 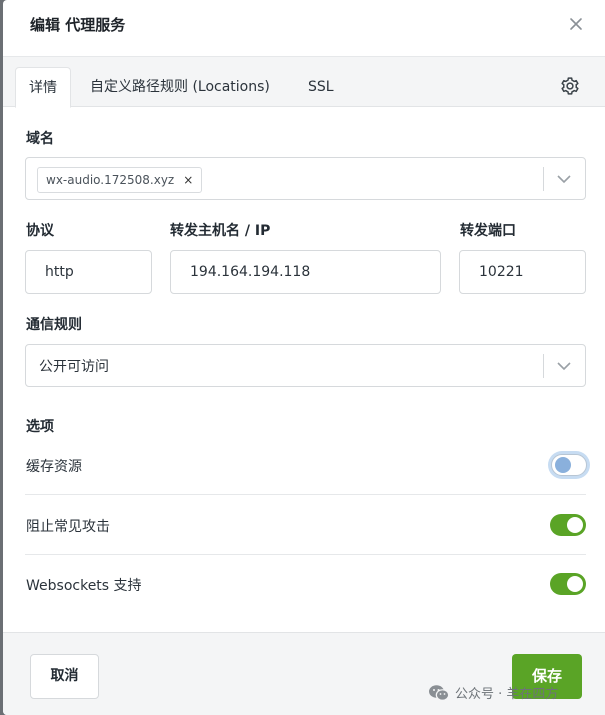 I want to click on websockets-label: Websockets 支持, so click(x=84, y=586).